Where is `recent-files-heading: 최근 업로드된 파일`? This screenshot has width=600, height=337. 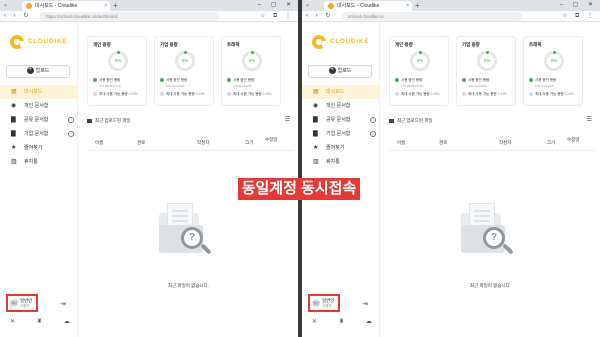 recent-files-heading: 최근 업로드된 파일 is located at coordinates (411, 121).